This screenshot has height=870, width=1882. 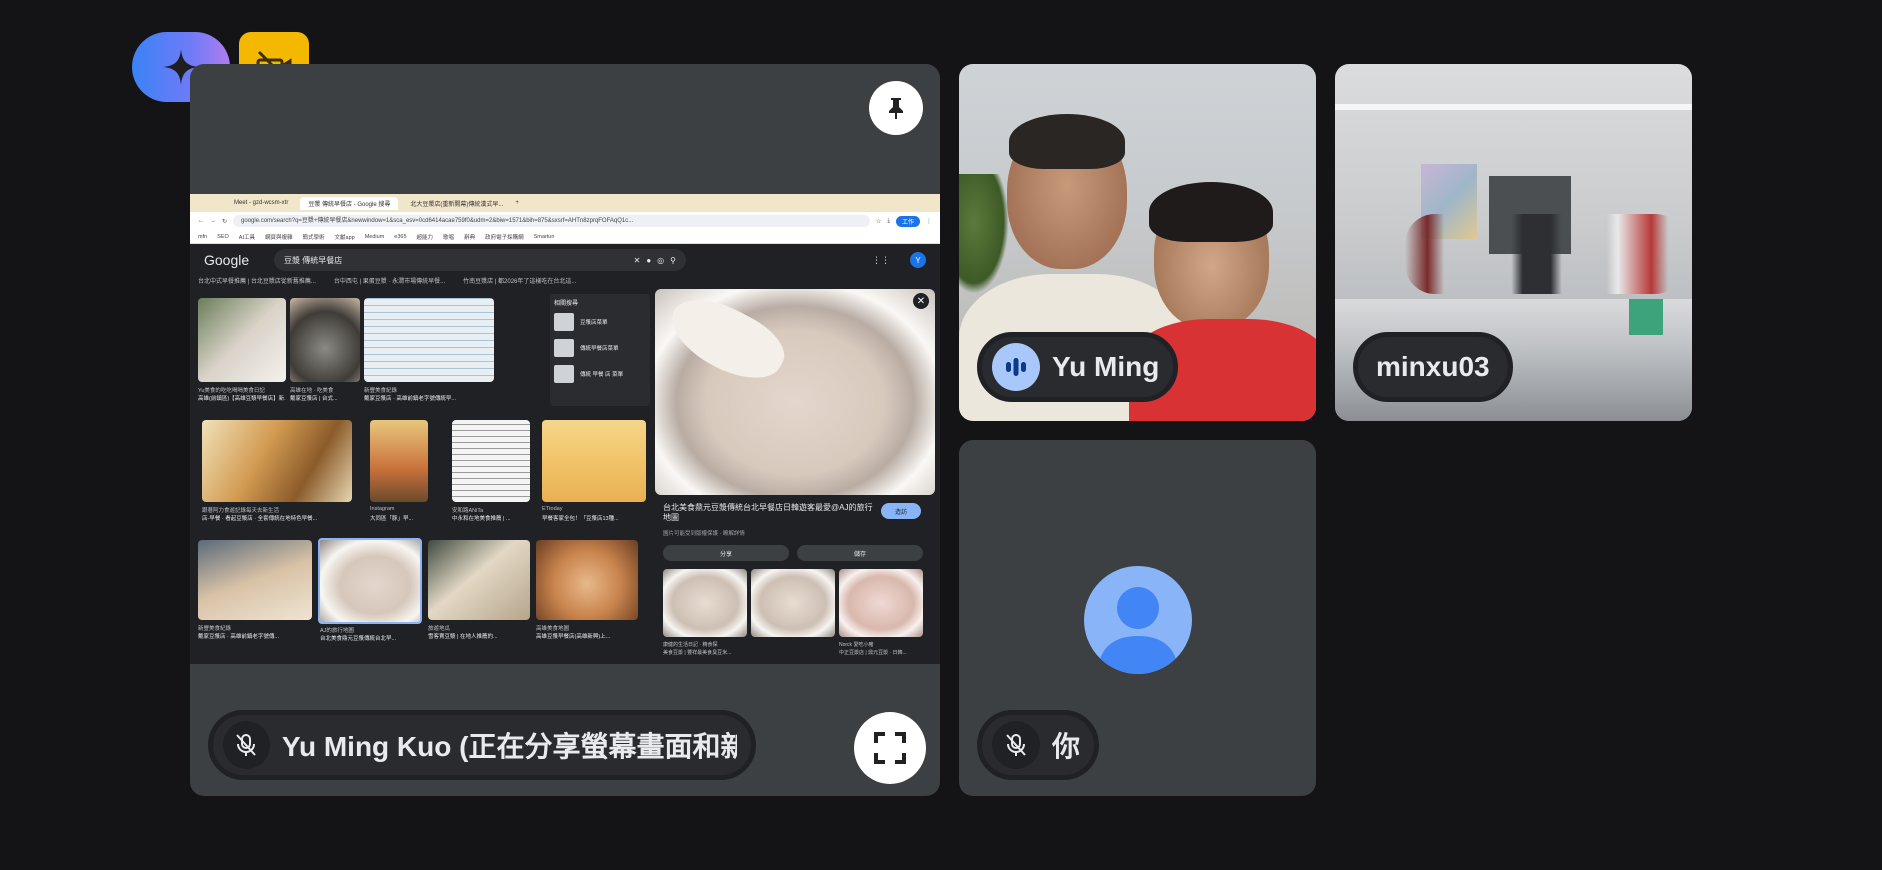 I want to click on google-search-box: 豆漿 傳統早餐店 ✕ ● ◎ ⚲, so click(x=480, y=260).